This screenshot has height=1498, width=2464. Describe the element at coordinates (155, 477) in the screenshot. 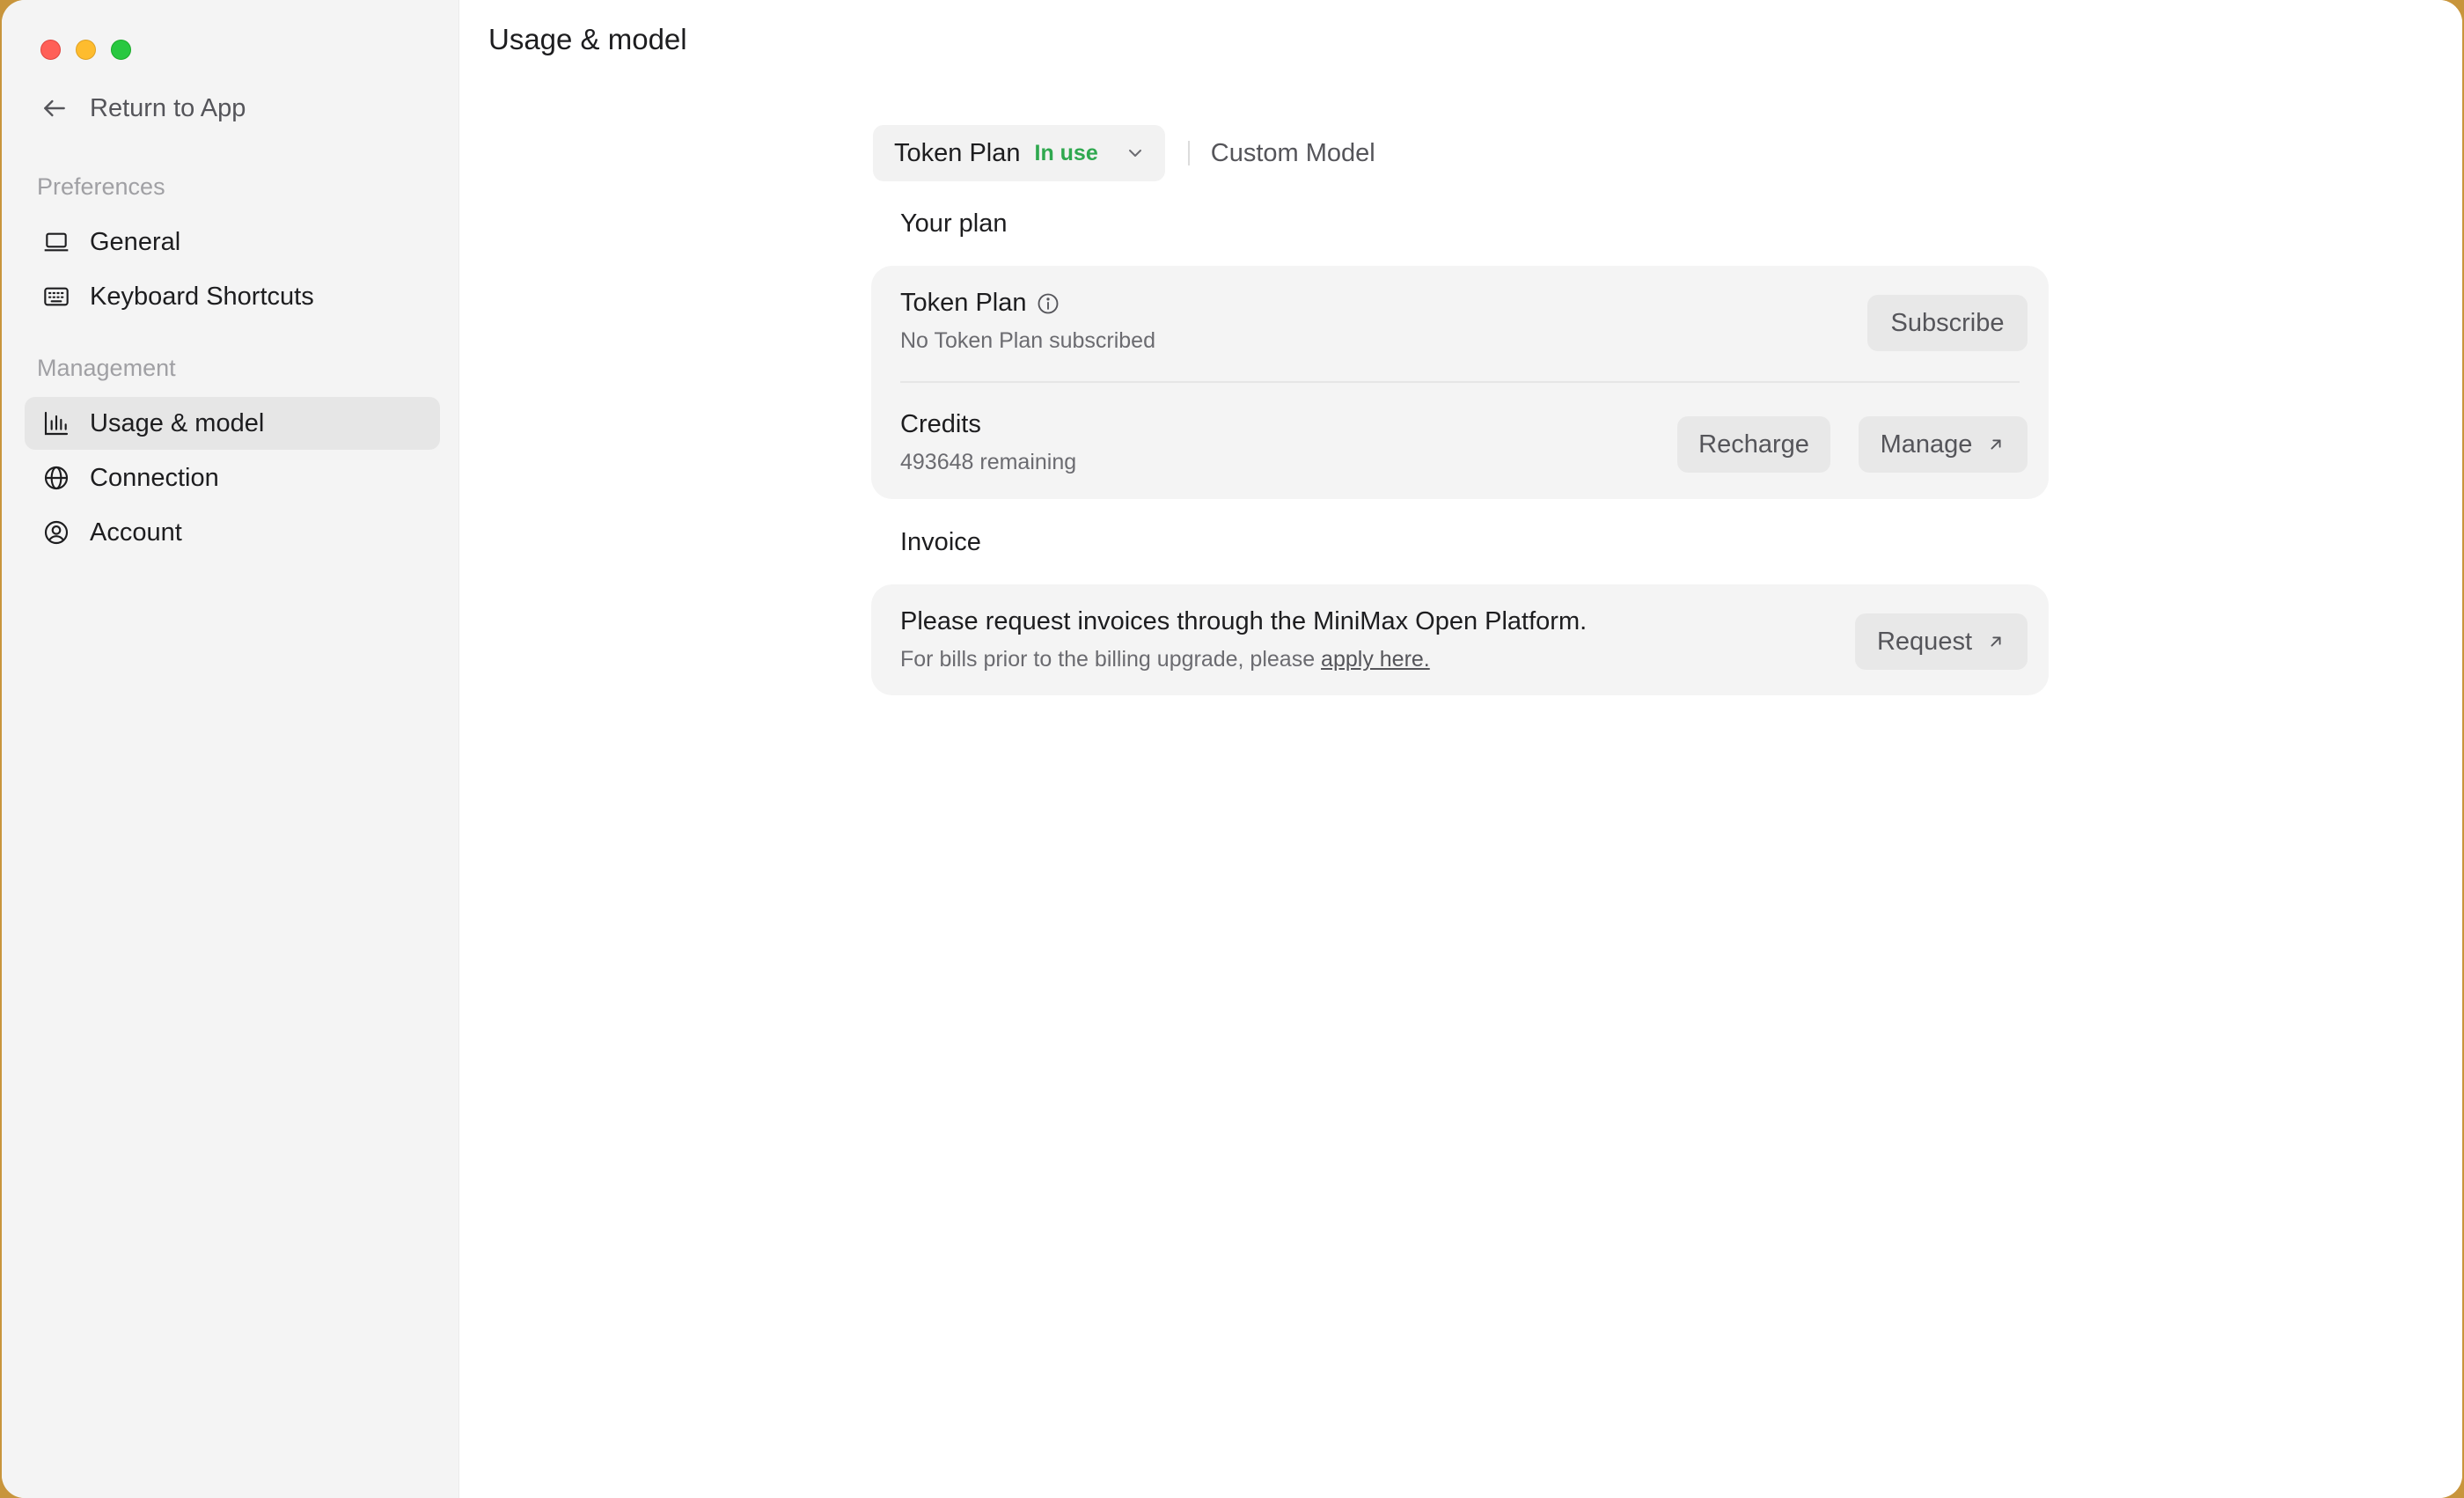

I see `sidebar-item-label: Connection` at that location.